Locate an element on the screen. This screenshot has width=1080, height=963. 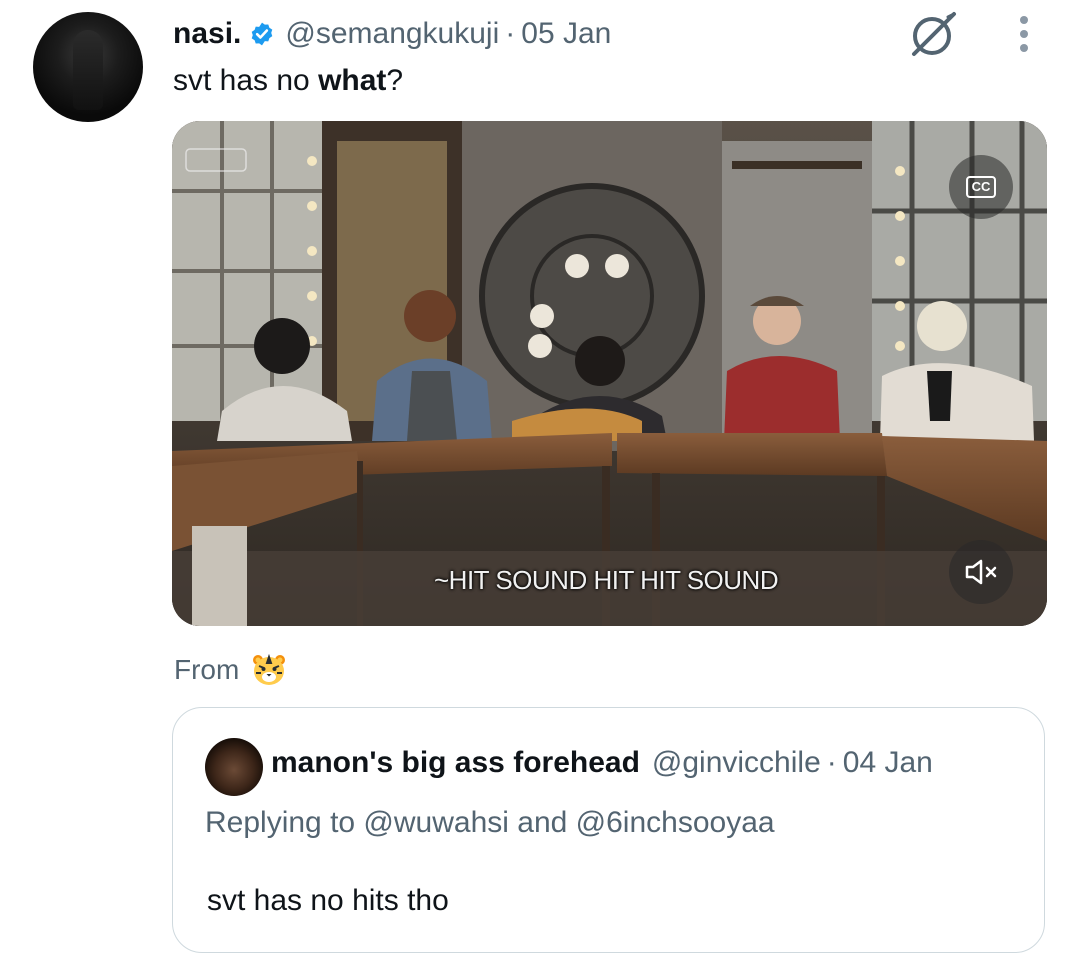
verified-badge-icon is located at coordinates (262, 34).